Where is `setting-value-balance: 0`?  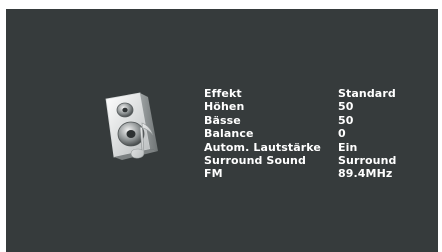
setting-value-balance: 0 is located at coordinates (342, 134).